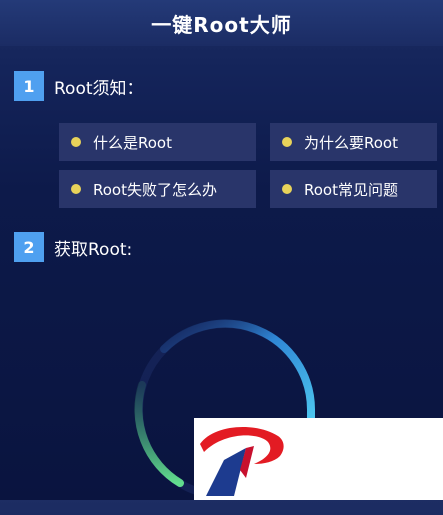  What do you see at coordinates (351, 142) in the screenshot?
I see `faq-label: 为什么要Root` at bounding box center [351, 142].